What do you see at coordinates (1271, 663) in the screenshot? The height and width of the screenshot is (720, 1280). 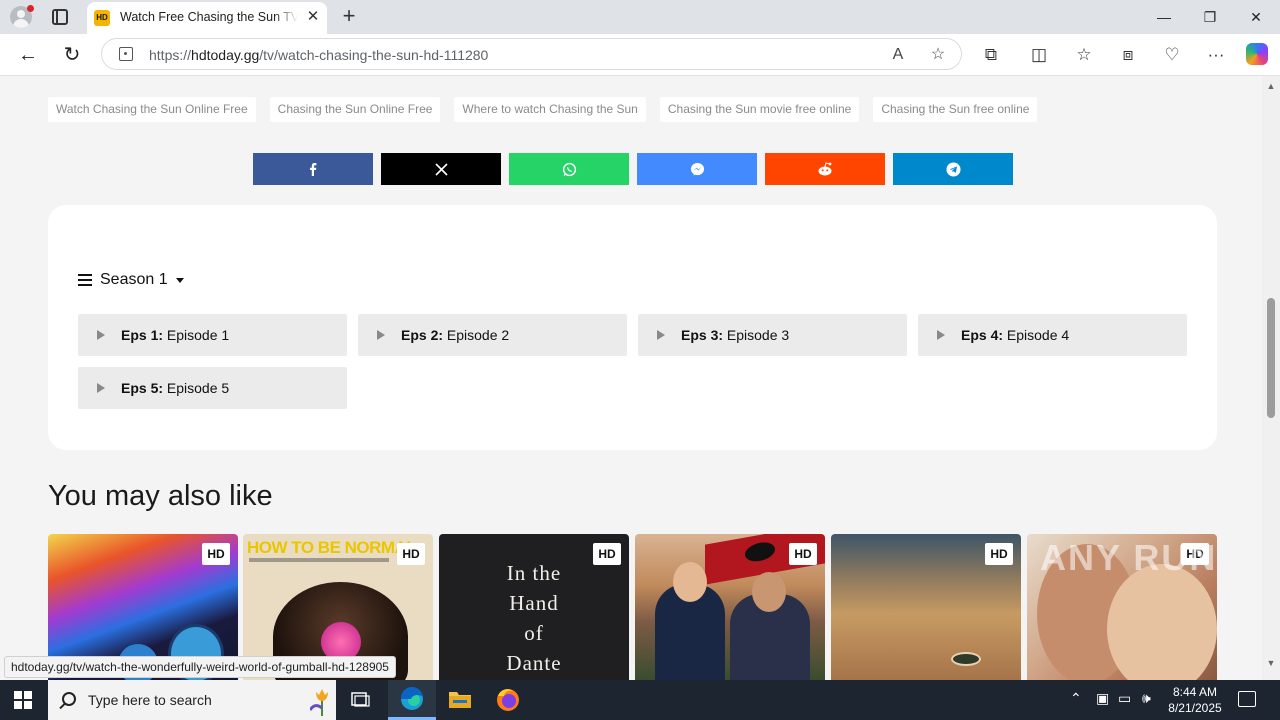 I see `scroll-down-icon: ▼` at bounding box center [1271, 663].